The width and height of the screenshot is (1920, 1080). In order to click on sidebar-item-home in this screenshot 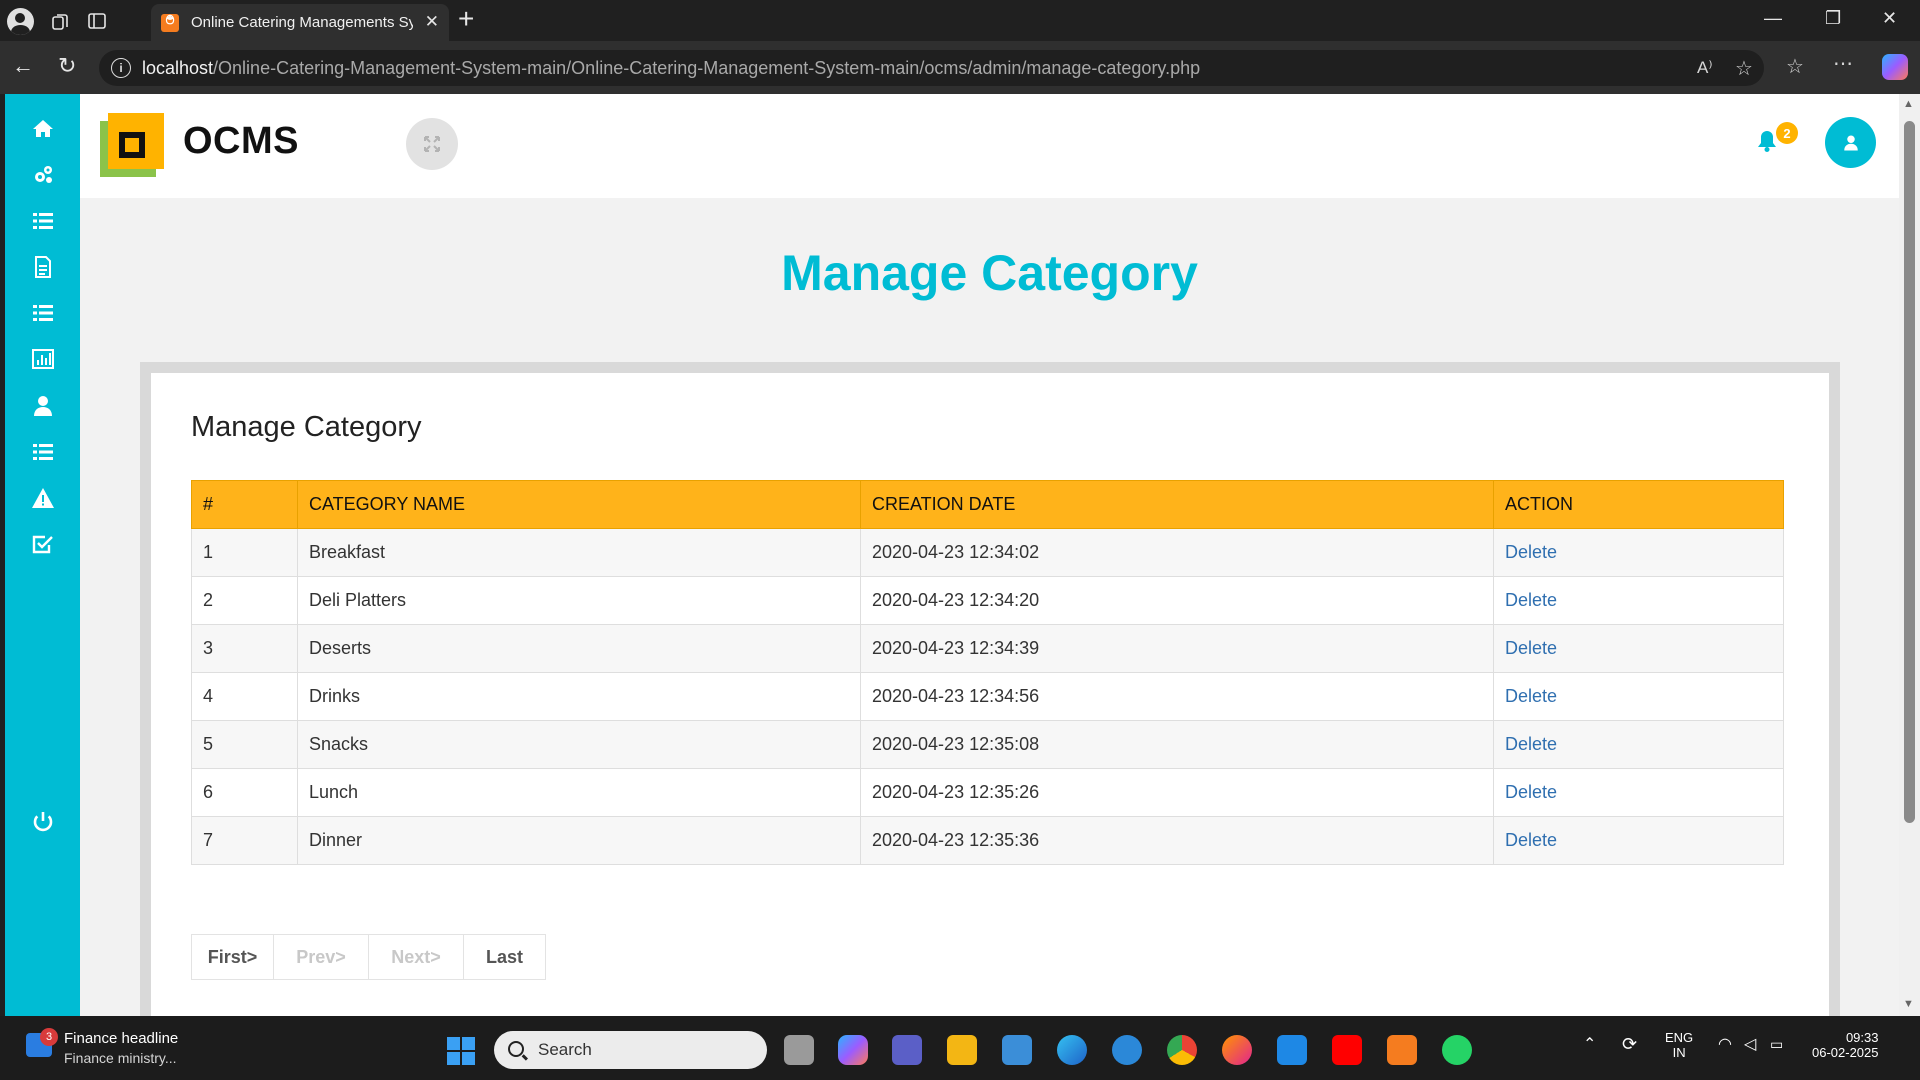, I will do `click(42, 129)`.